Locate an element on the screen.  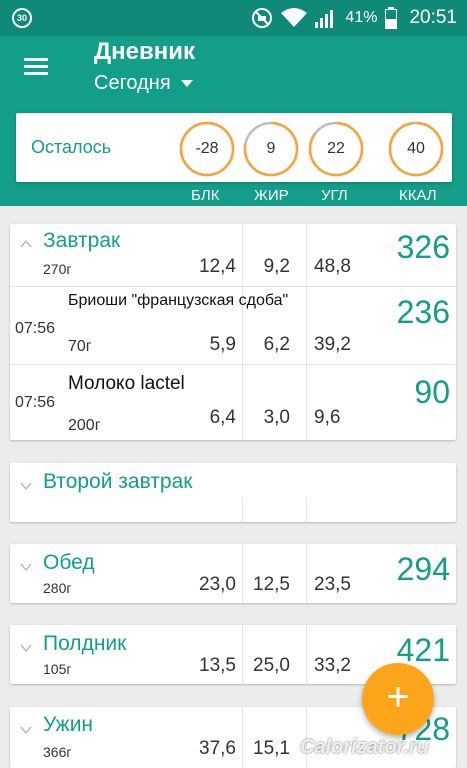
meal-protein: 37,6 is located at coordinates (217, 748).